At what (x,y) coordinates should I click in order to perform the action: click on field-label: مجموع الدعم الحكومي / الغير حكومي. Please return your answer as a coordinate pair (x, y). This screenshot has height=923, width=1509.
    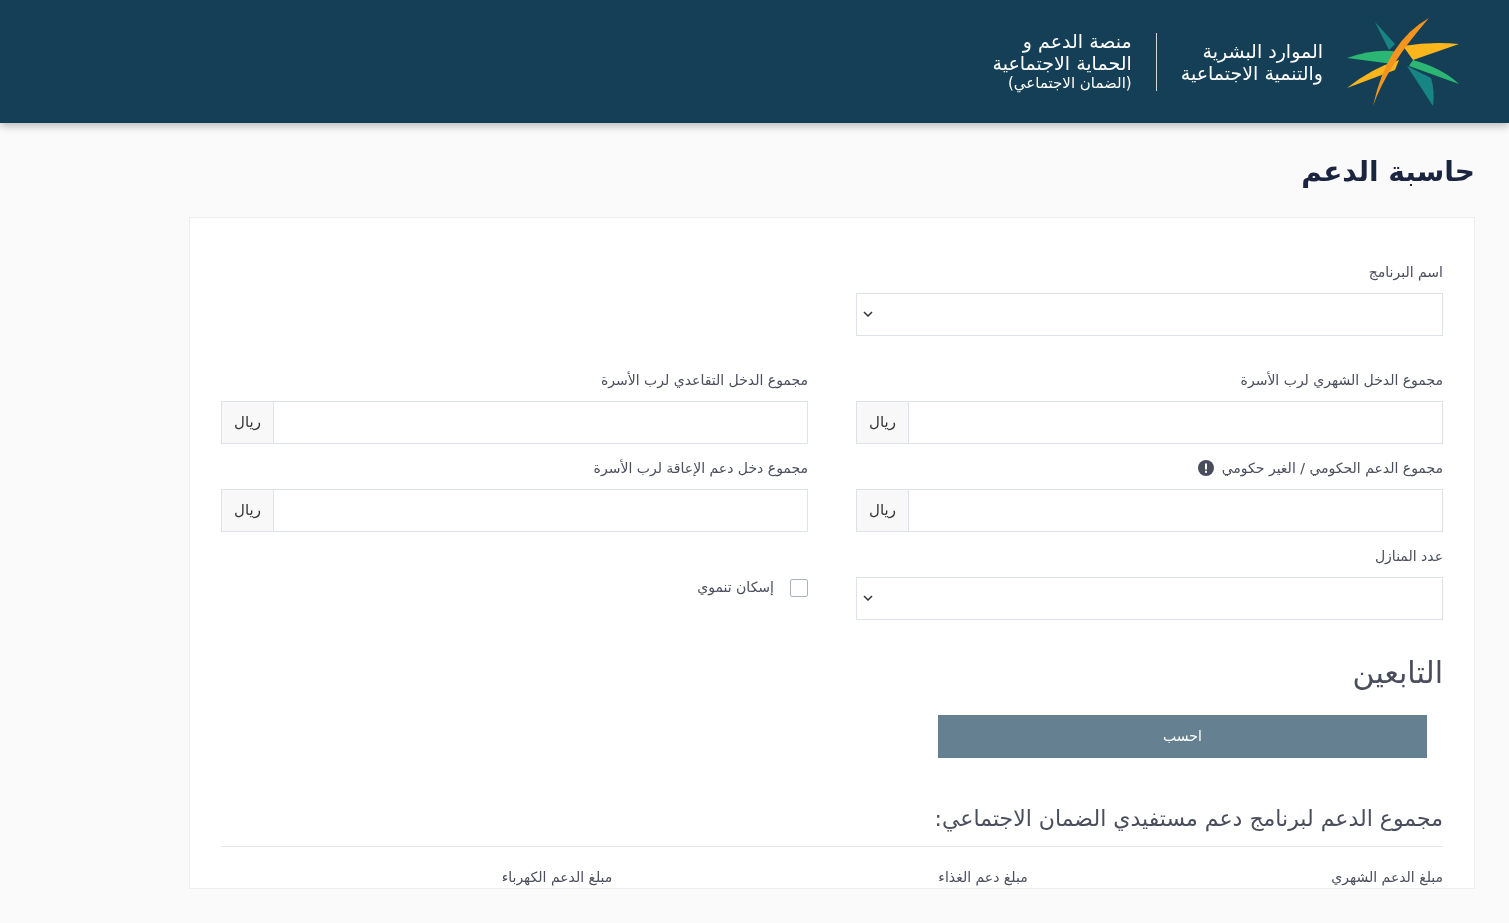
    Looking at the image, I should click on (1332, 468).